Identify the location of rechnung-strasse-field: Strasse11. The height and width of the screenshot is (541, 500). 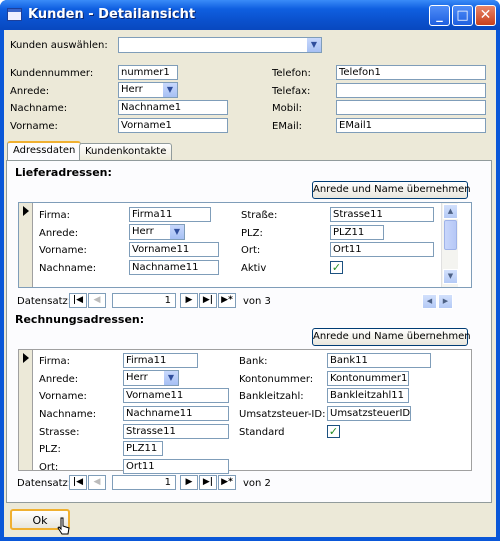
(176, 431).